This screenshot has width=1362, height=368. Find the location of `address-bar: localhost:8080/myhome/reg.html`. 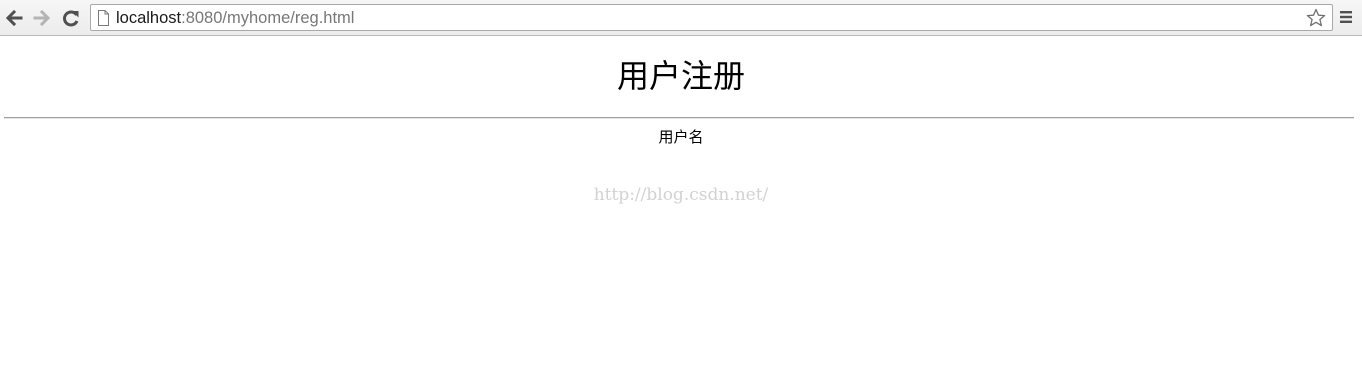

address-bar: localhost:8080/myhome/reg.html is located at coordinates (711, 17).